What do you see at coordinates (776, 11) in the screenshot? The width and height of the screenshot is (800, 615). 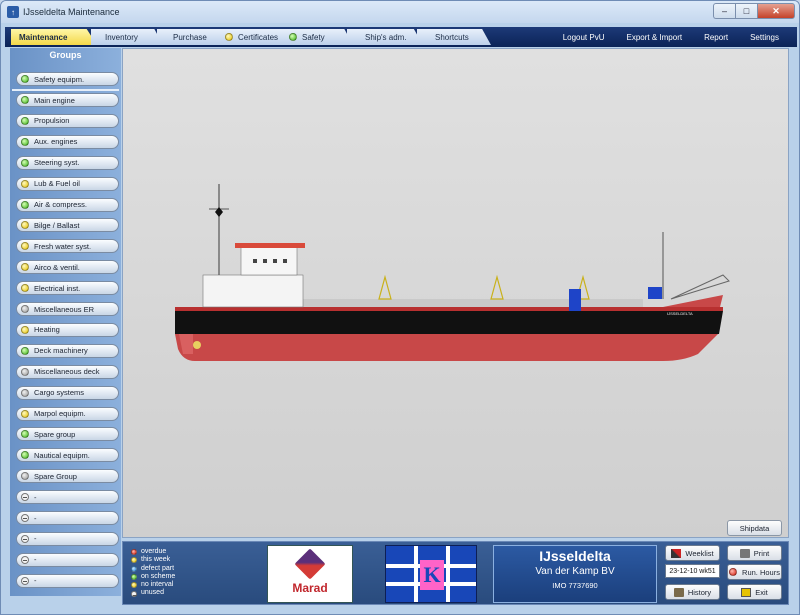 I see `close-button: ✕` at bounding box center [776, 11].